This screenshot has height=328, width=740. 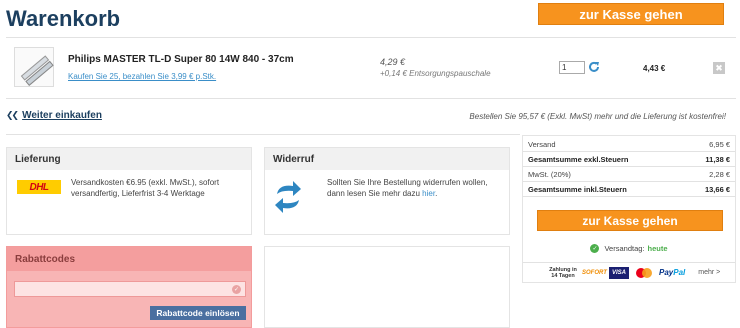 I want to click on withdrawal-suffix: ., so click(x=436, y=193).